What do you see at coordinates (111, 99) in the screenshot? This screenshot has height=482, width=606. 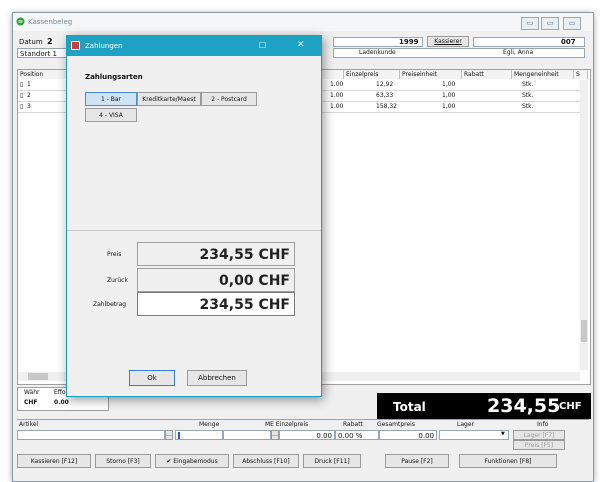 I see `payment-bar-button: 1 - Bar` at bounding box center [111, 99].